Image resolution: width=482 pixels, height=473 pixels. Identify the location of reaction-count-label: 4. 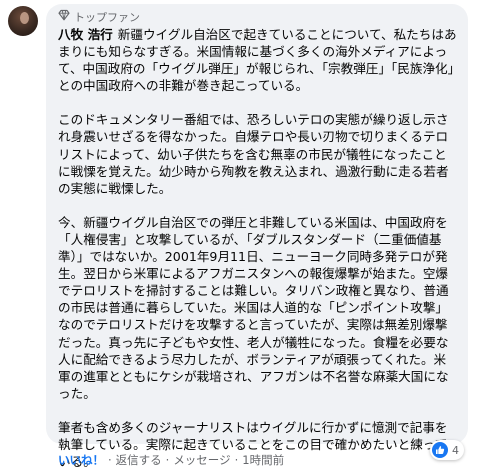
(455, 450).